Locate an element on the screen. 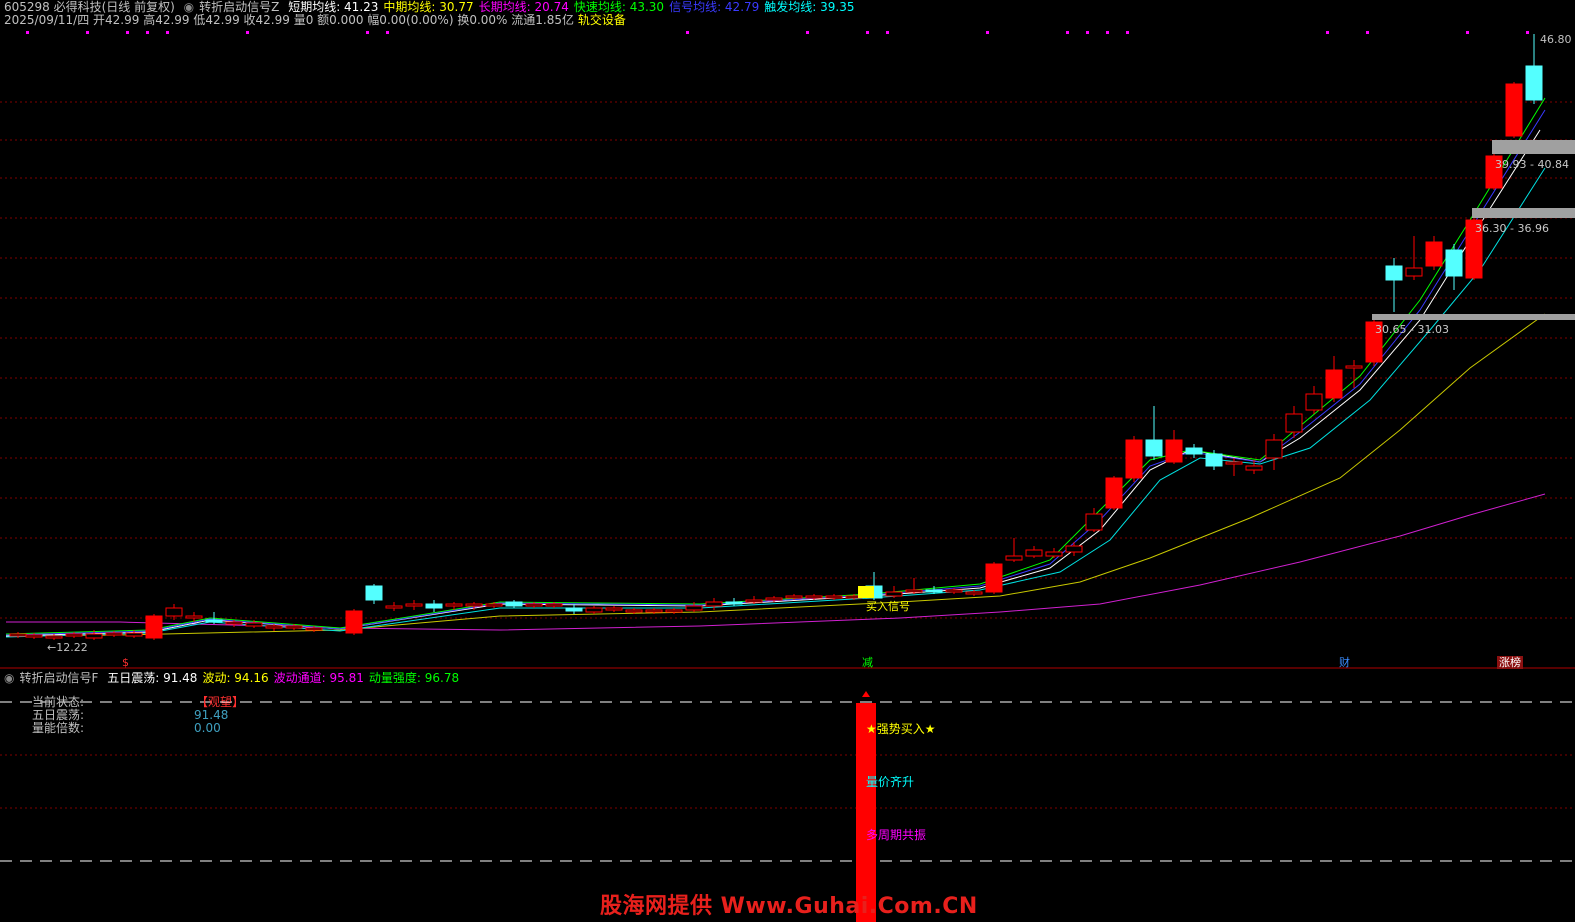 The width and height of the screenshot is (1575, 922). buy-signal-label: 买入信号 is located at coordinates (888, 606).